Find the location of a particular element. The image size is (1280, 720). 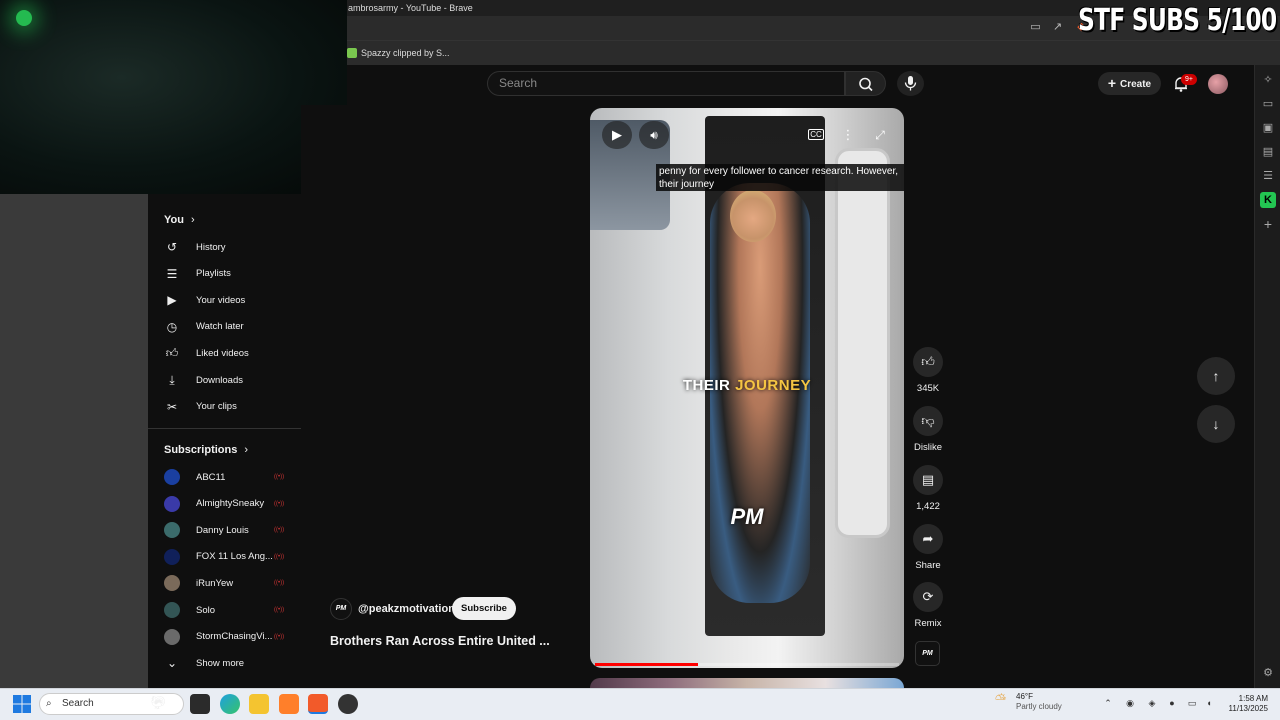

fullscreen-button: ⤢ is located at coordinates (880, 135).